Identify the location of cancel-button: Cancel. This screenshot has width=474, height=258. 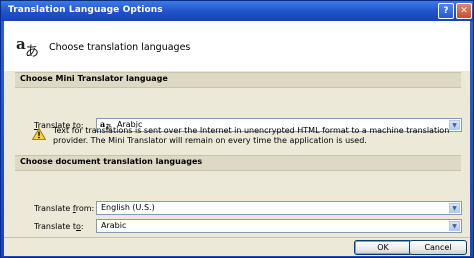
(438, 247).